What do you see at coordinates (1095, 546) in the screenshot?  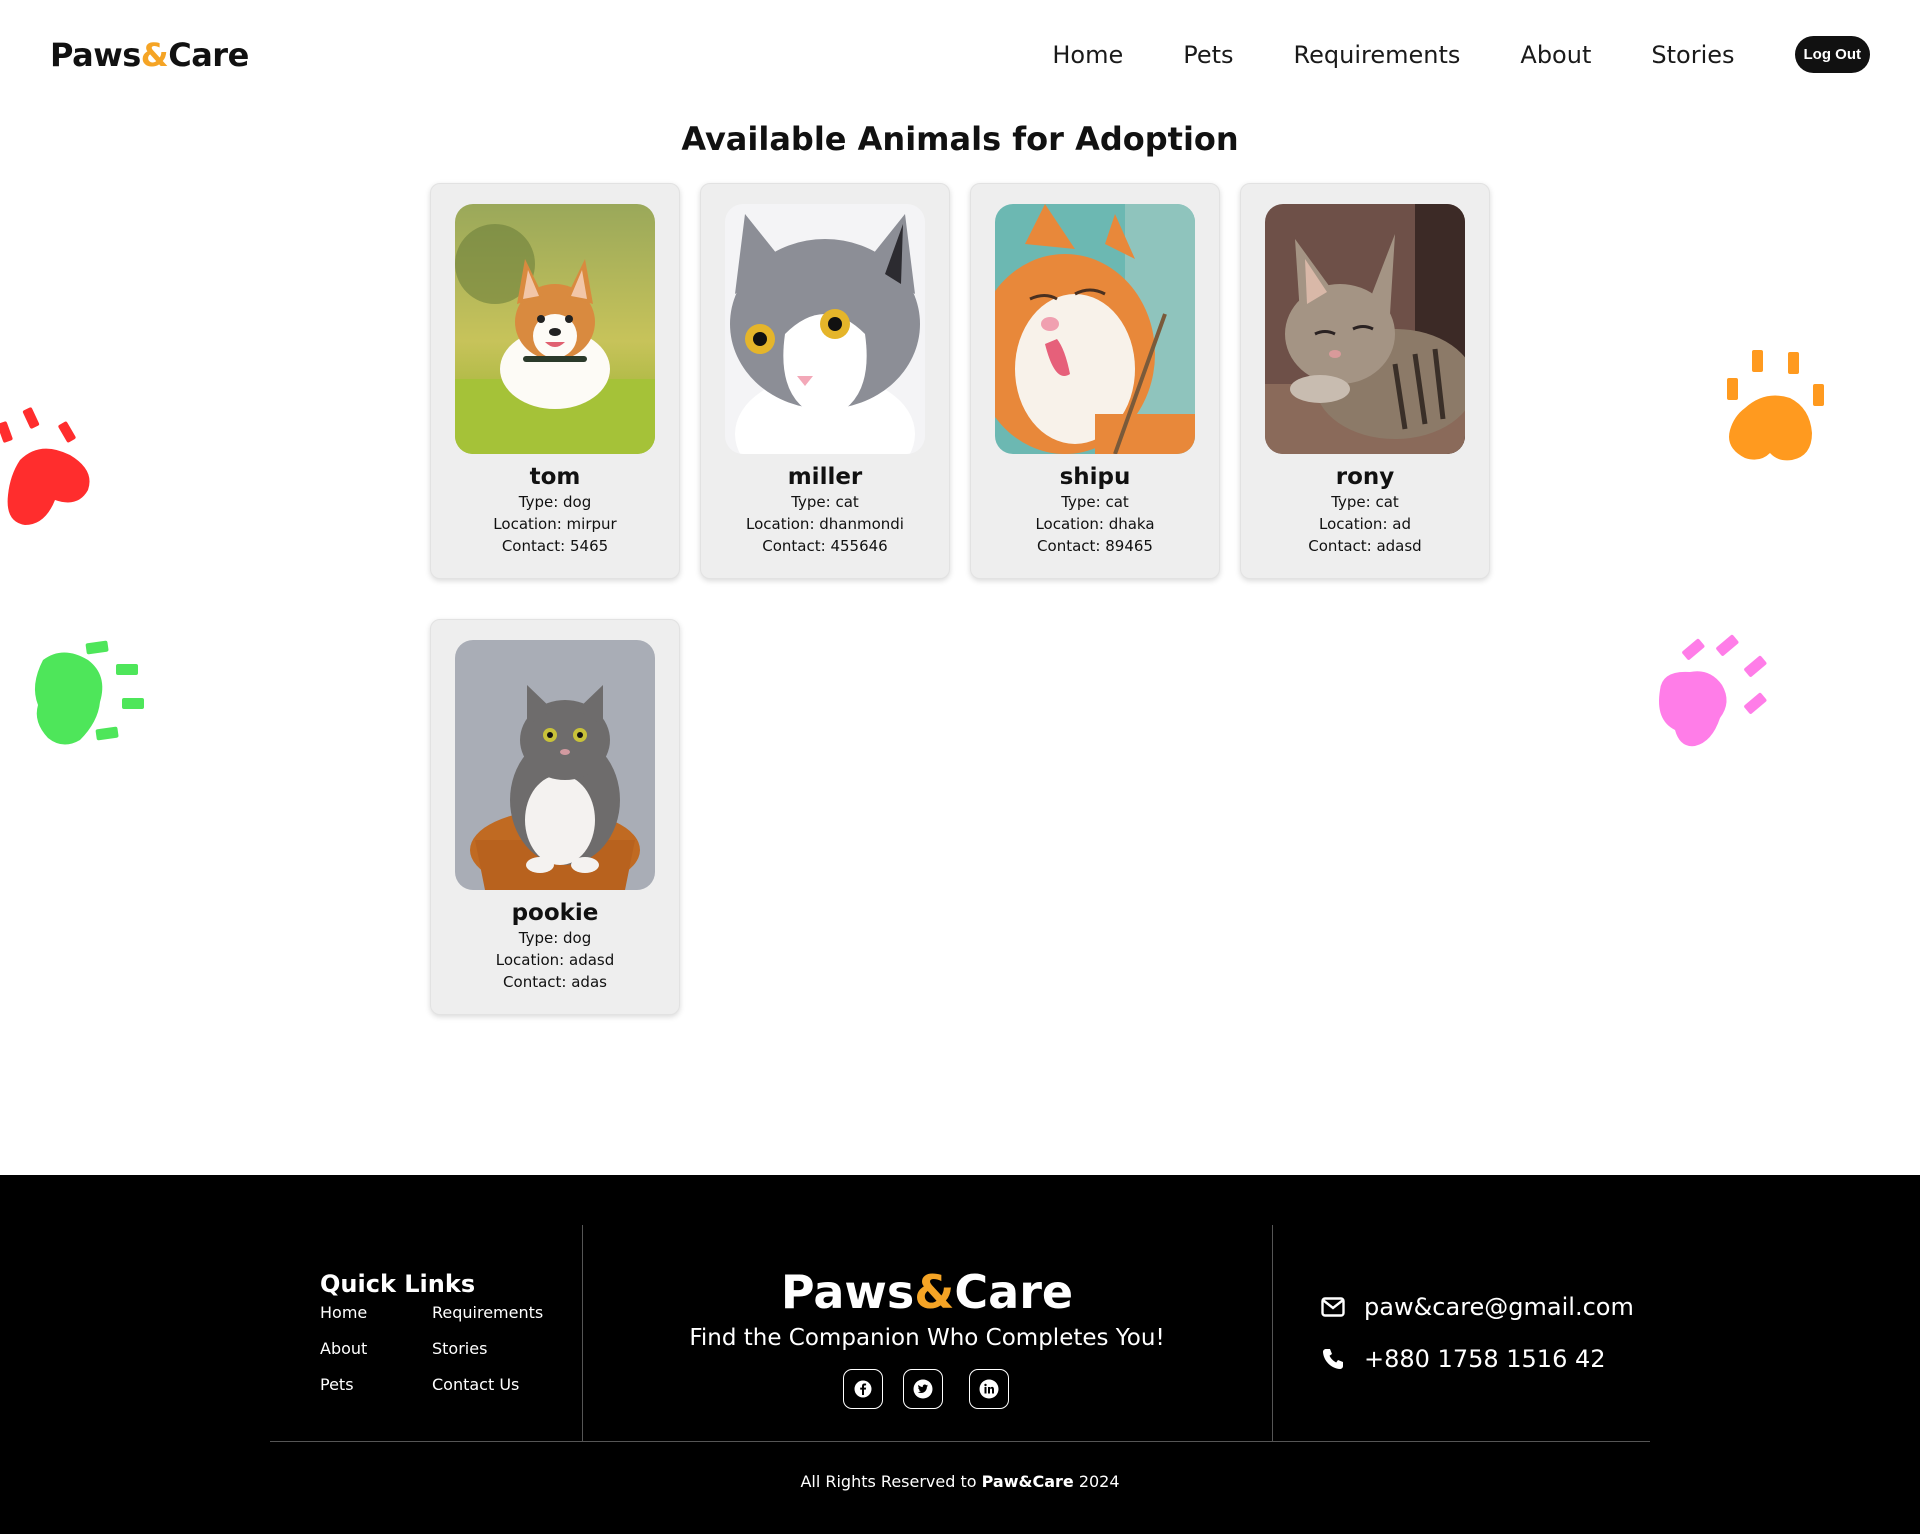 I see `animal-contact: Contact: 89465` at bounding box center [1095, 546].